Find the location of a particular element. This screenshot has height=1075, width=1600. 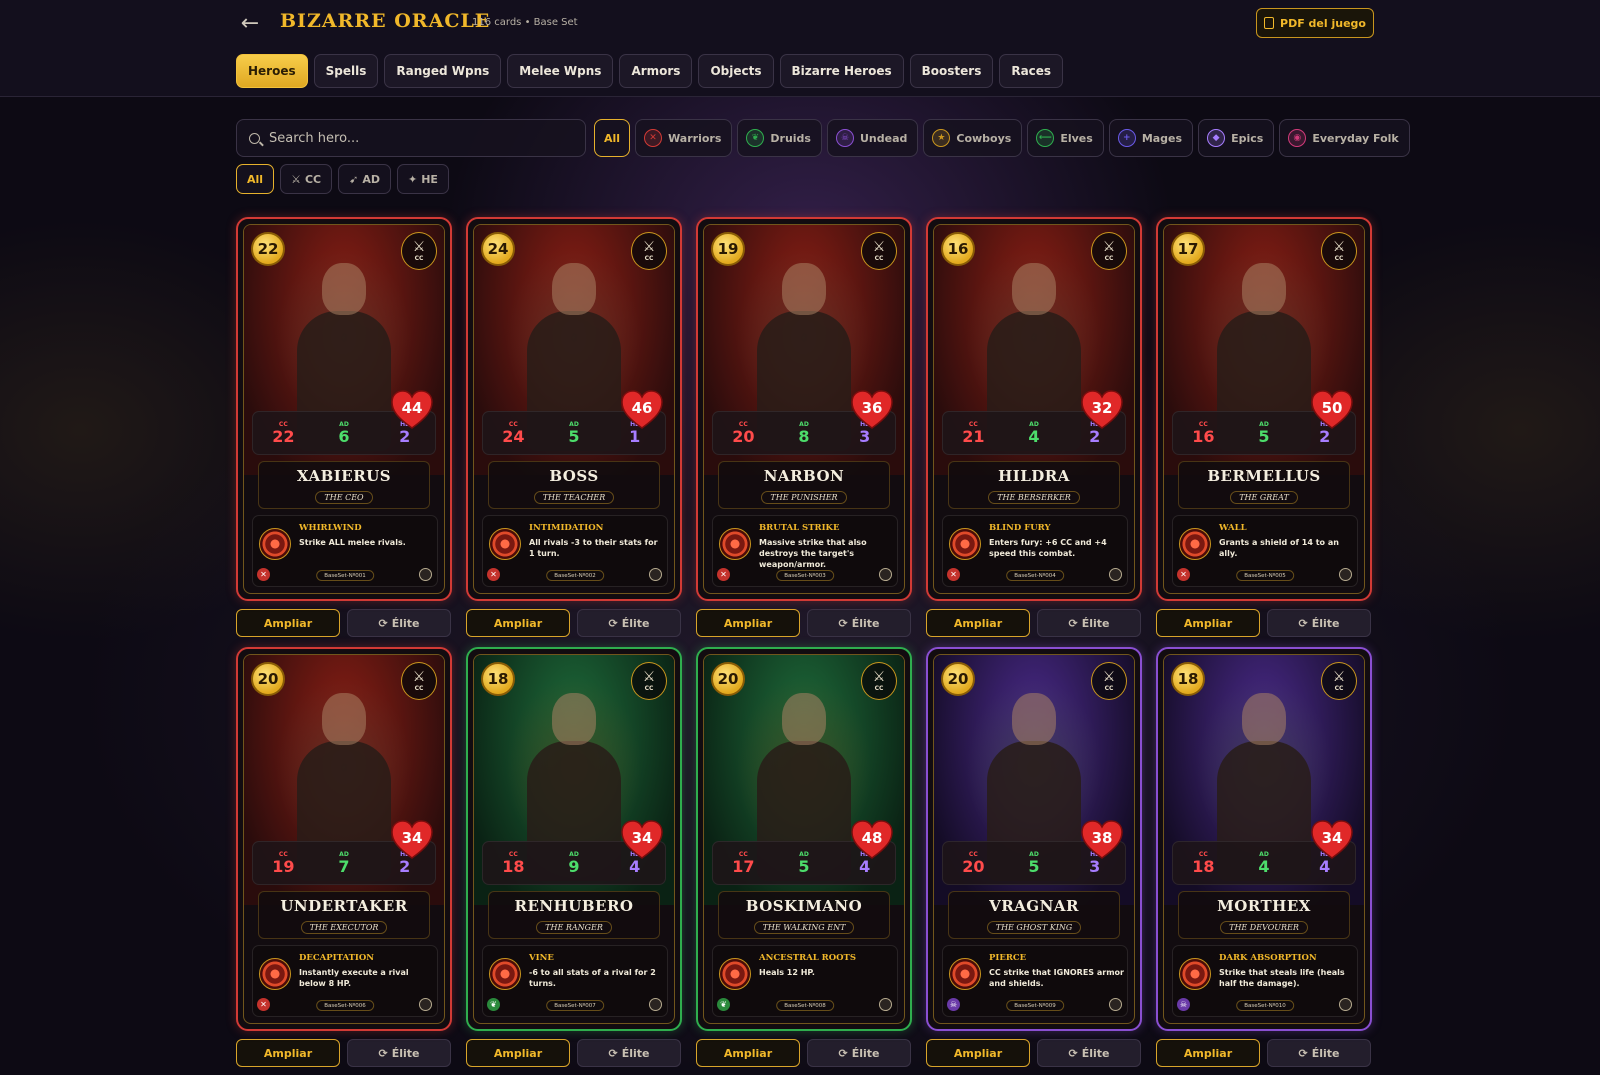

race-filter-warriors: ✕ Warriors is located at coordinates (684, 138).